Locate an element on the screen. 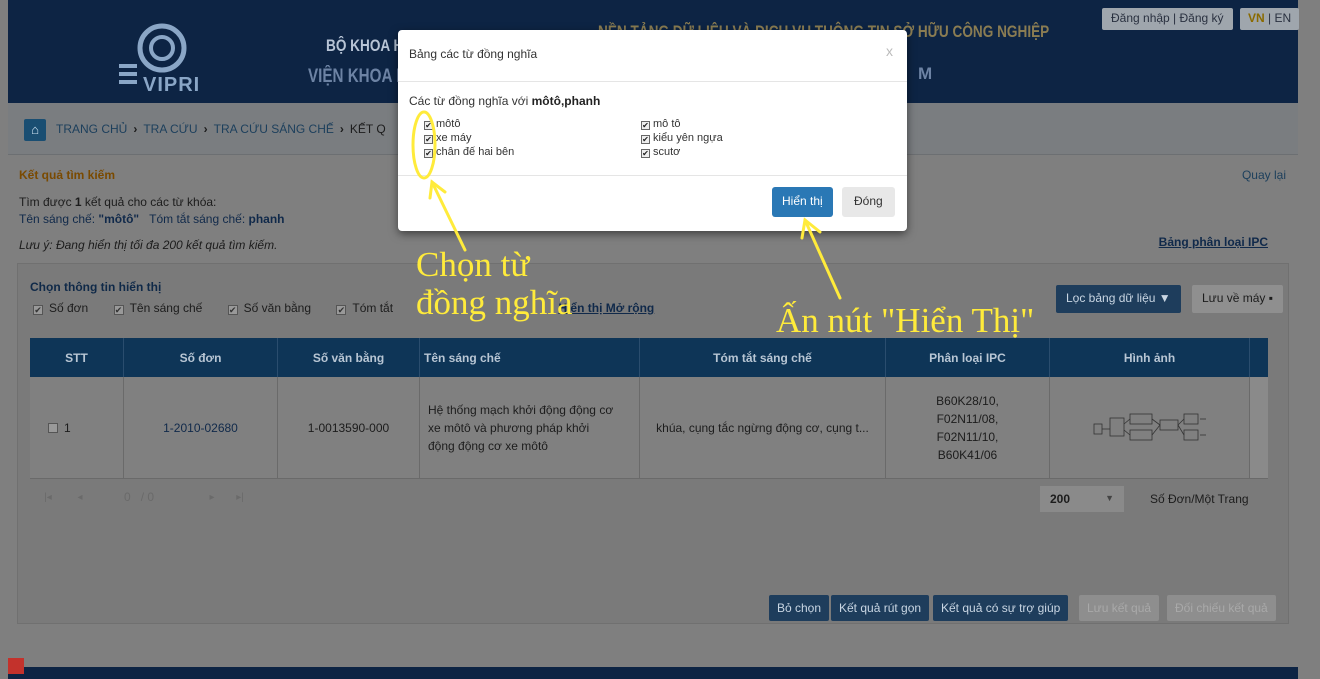 The image size is (1320, 679). breadcrumb-patent-search: TRA CỨU SÁNG CHẾ is located at coordinates (274, 129).